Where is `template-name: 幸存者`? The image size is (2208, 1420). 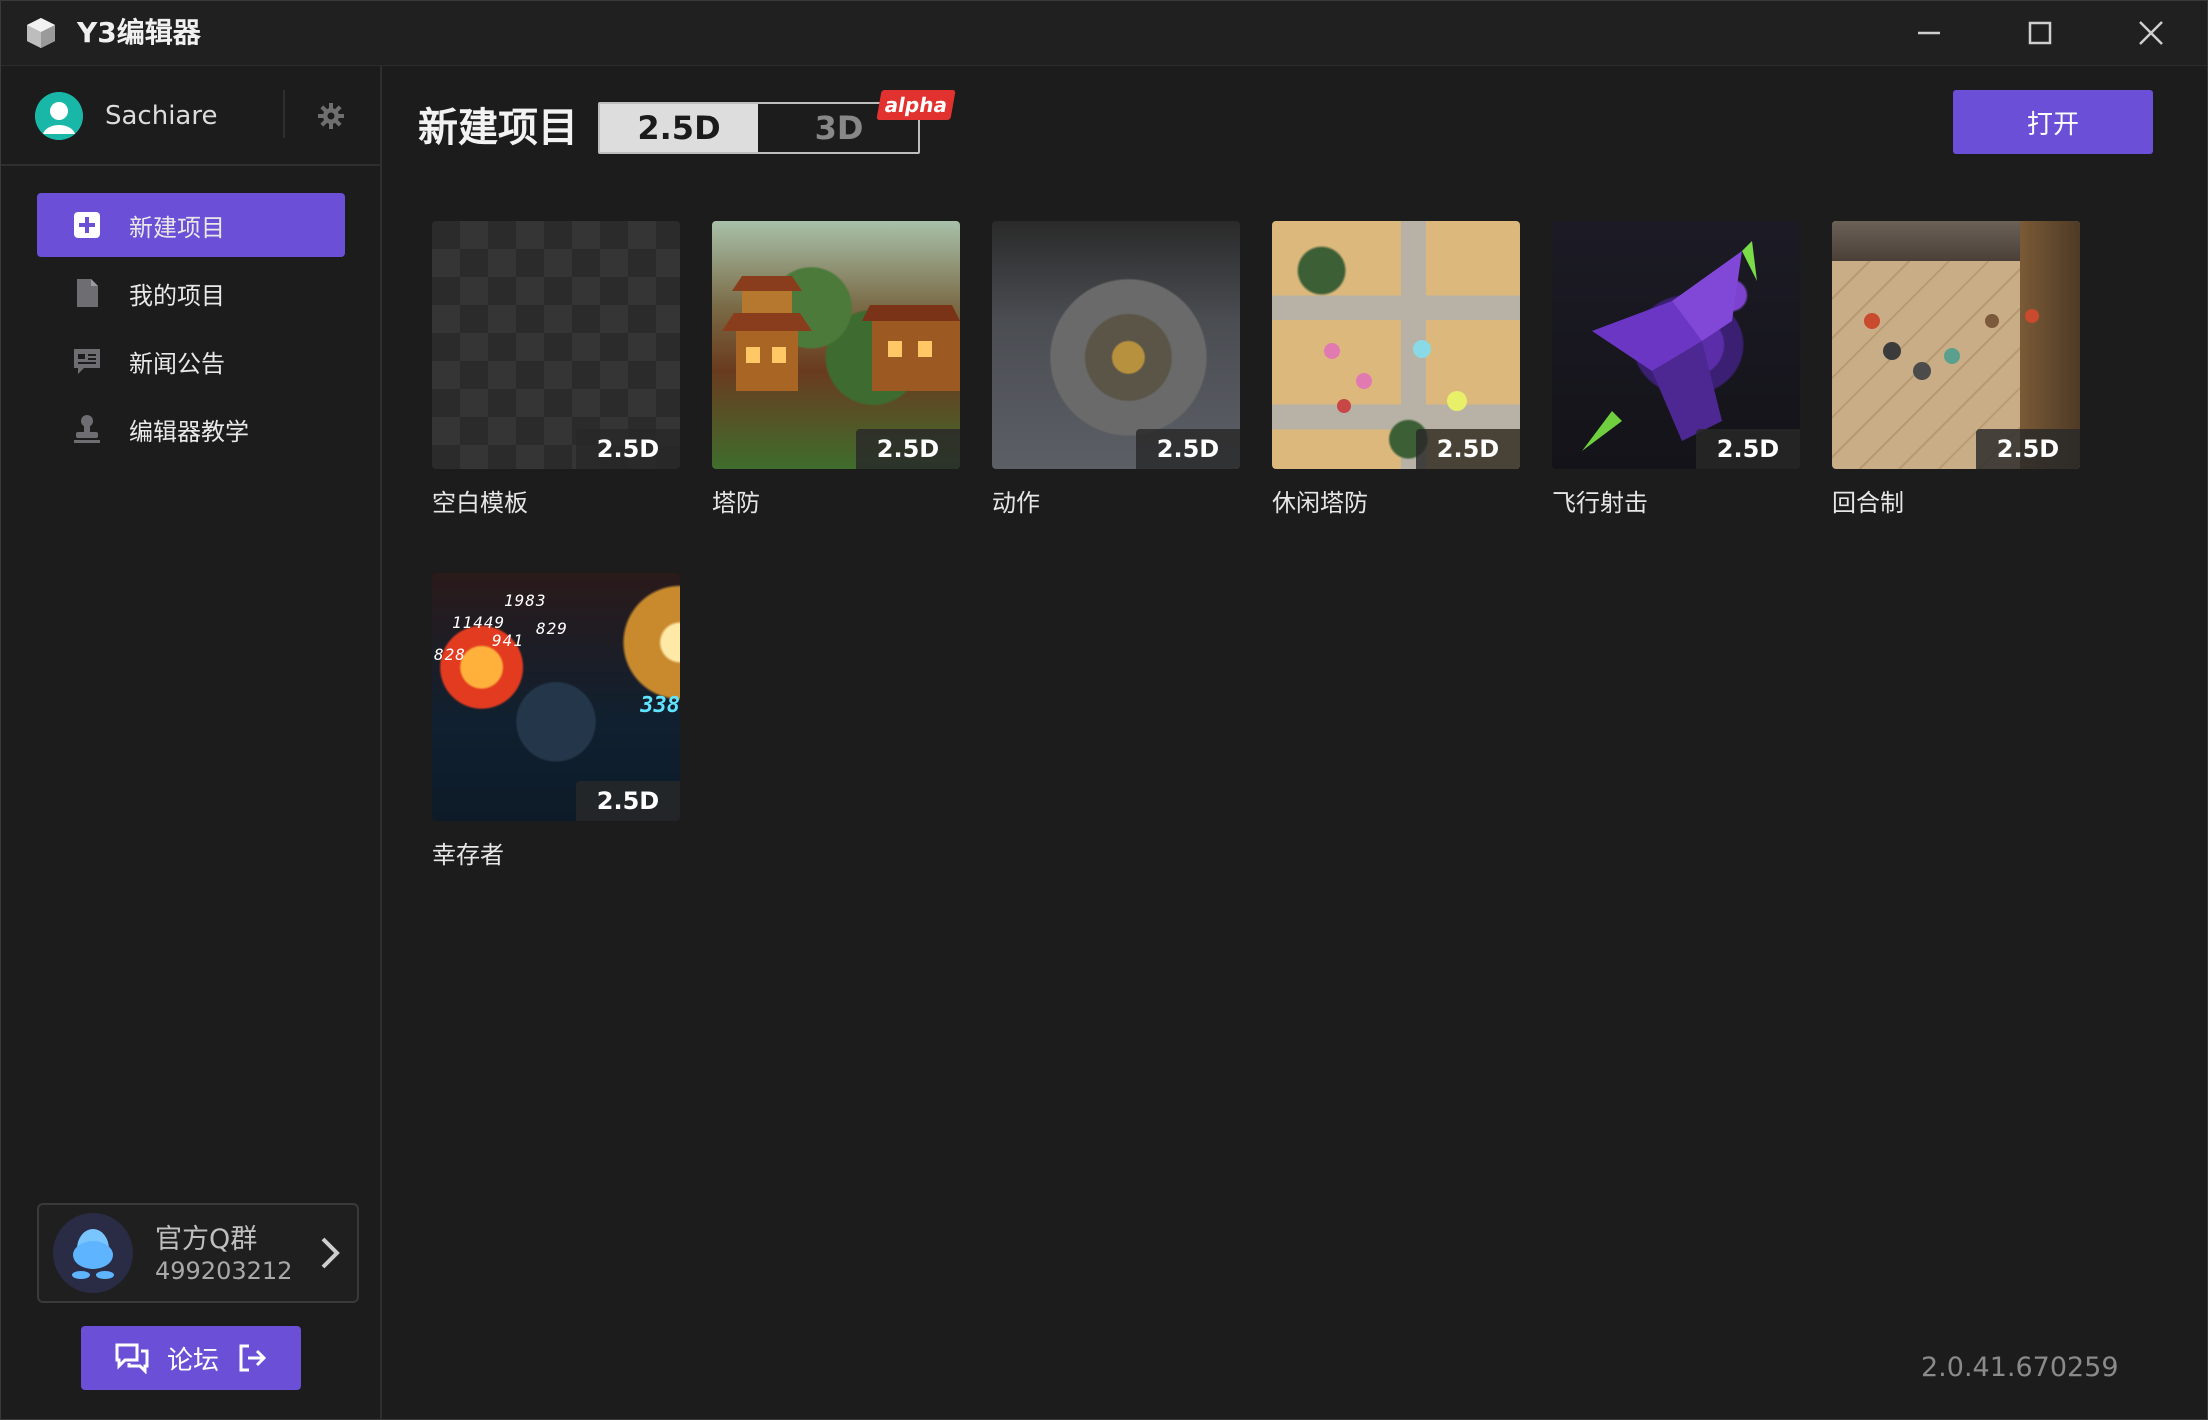 template-name: 幸存者 is located at coordinates (468, 855).